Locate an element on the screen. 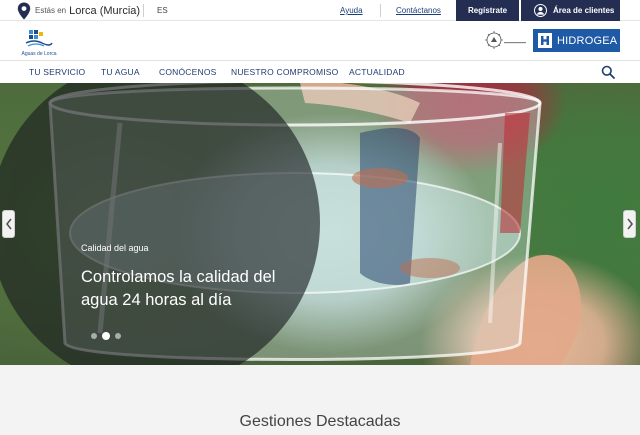 The height and width of the screenshot is (435, 640). nav-item-actualidad: ACTUALIDAD is located at coordinates (377, 72).